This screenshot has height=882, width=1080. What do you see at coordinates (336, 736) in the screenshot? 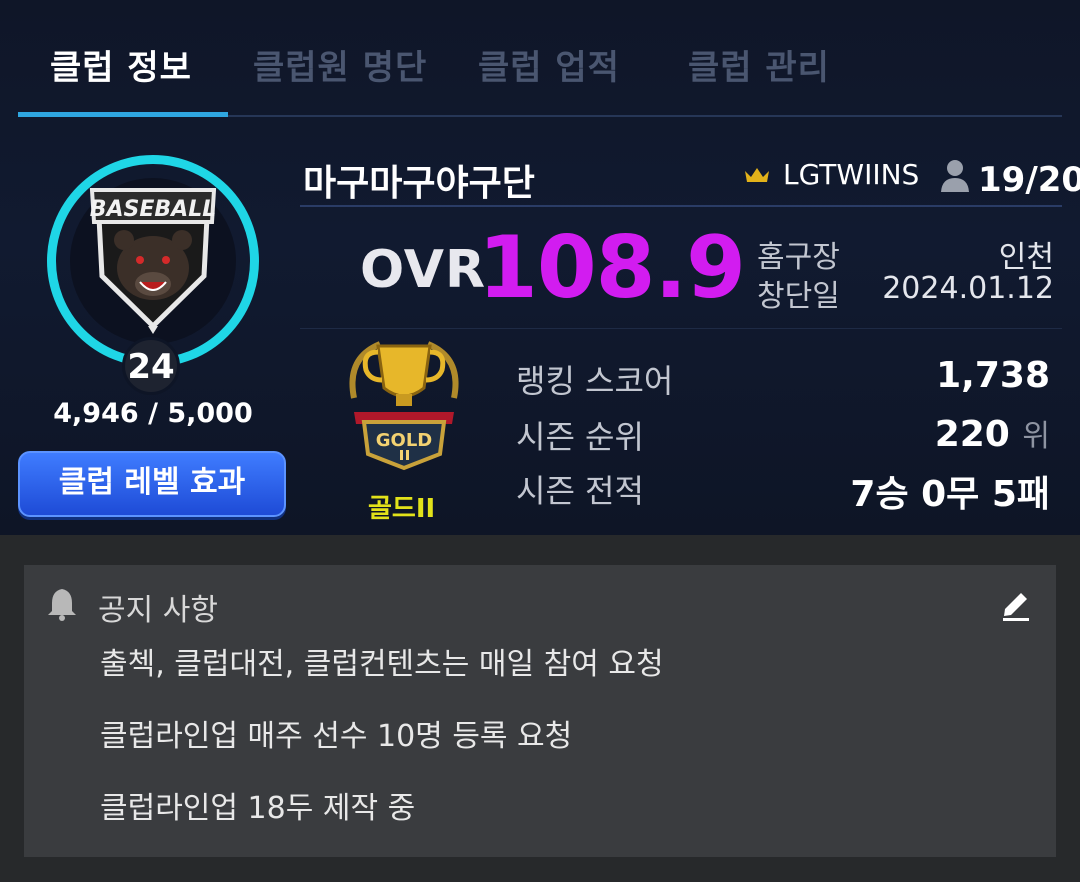
I see `notice-line-2: 클럽라인업 매주 선수 10명 등록 요청` at bounding box center [336, 736].